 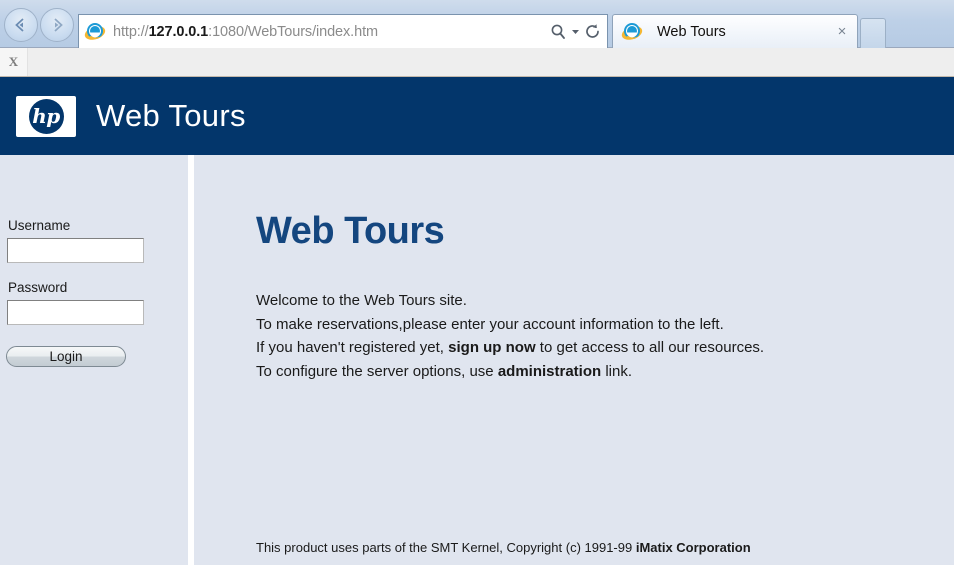 I want to click on hp-logo-icon: hp, so click(x=46, y=116).